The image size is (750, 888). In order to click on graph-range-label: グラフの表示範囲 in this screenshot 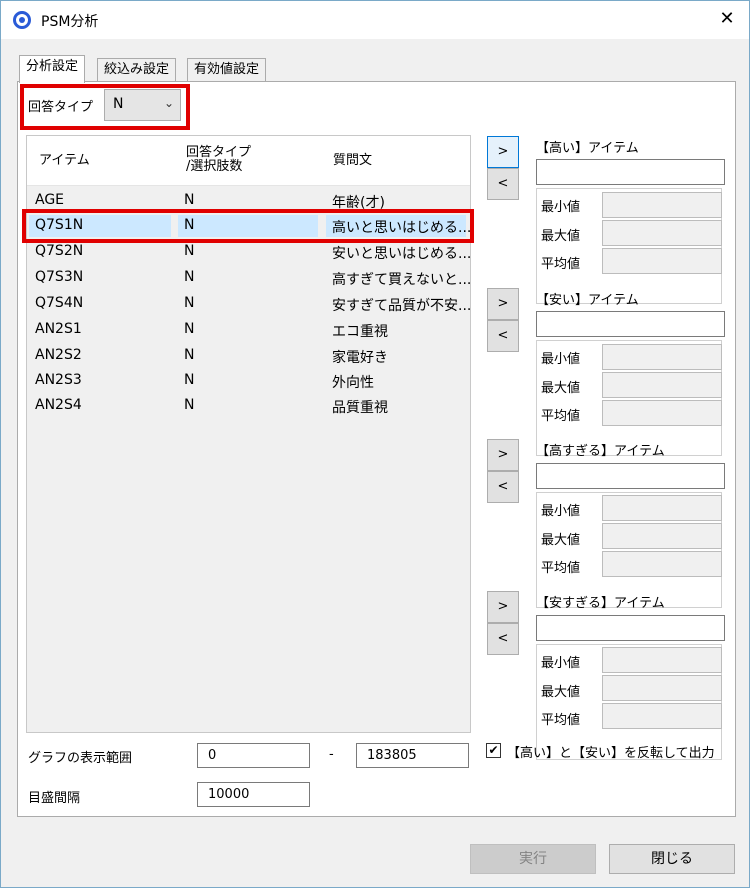, I will do `click(80, 758)`.